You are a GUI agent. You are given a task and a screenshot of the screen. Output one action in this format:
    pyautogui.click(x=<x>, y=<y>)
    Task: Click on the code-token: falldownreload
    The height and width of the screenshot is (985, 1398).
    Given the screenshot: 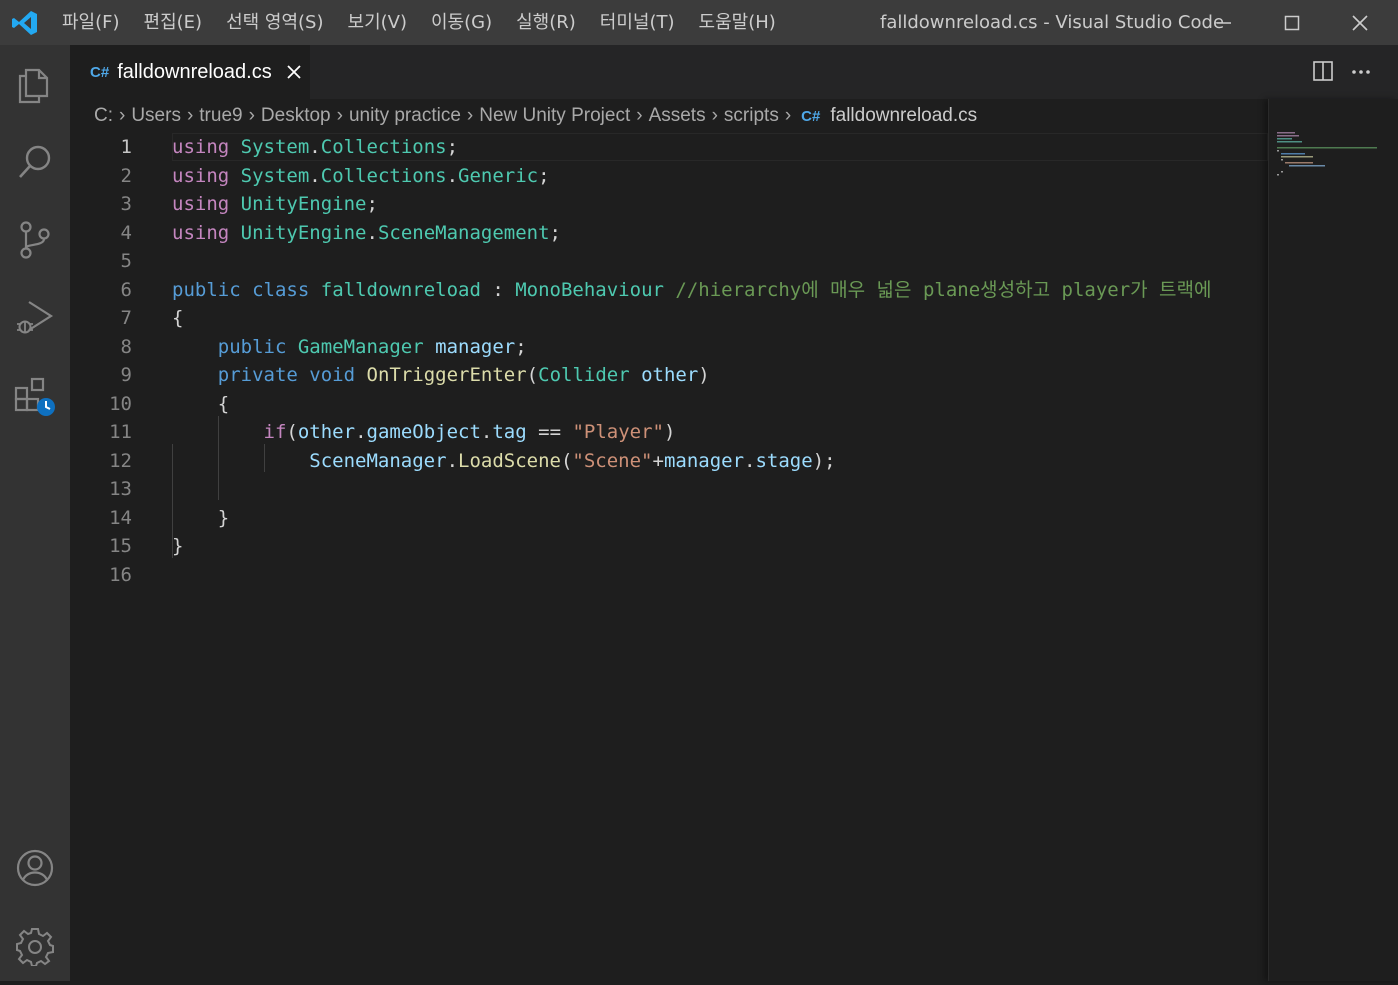 What is the action you would take?
    pyautogui.click(x=400, y=289)
    